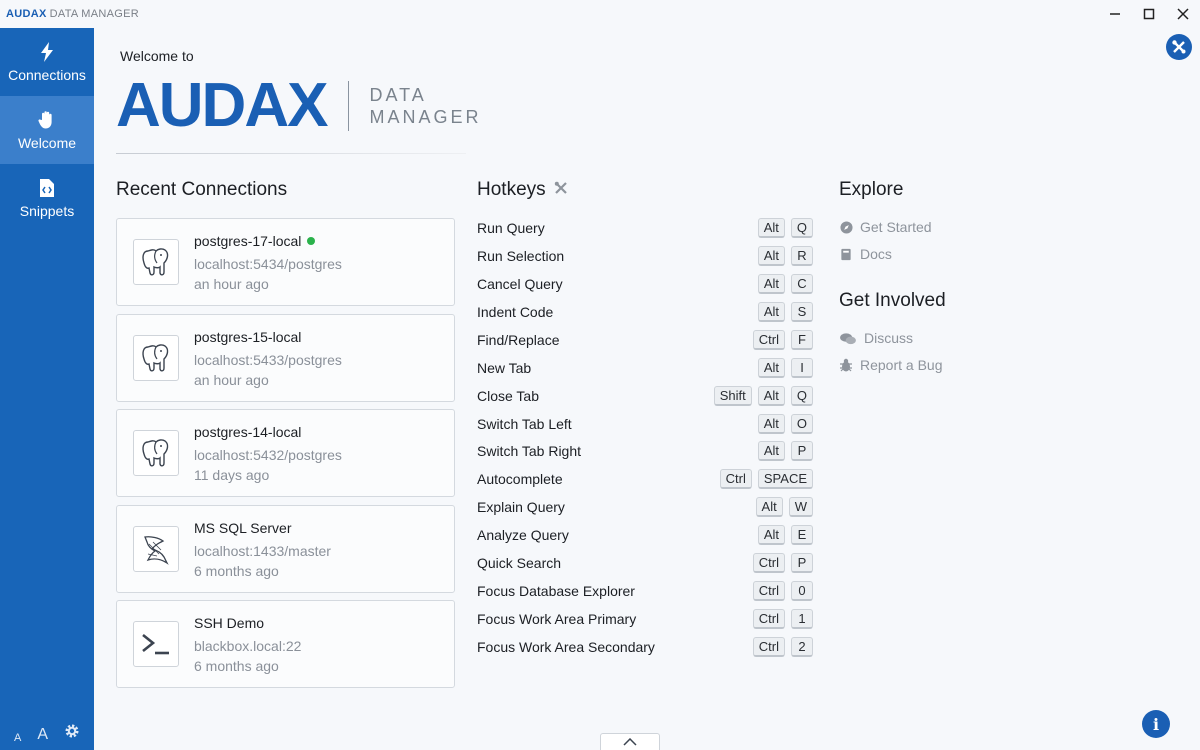  Describe the element at coordinates (766, 479) in the screenshot. I see `hotkey-keys: Ctrl SPACE` at that location.